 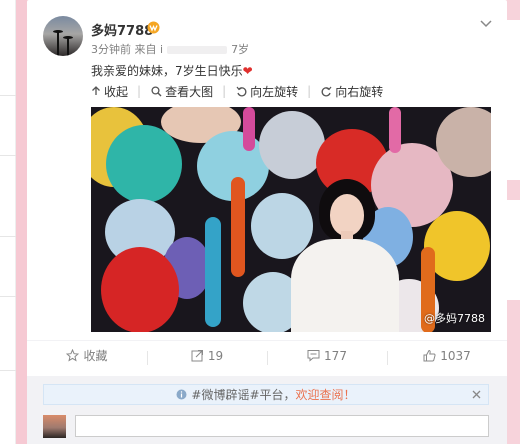 I want to click on collapse-label: 收起, so click(x=116, y=91).